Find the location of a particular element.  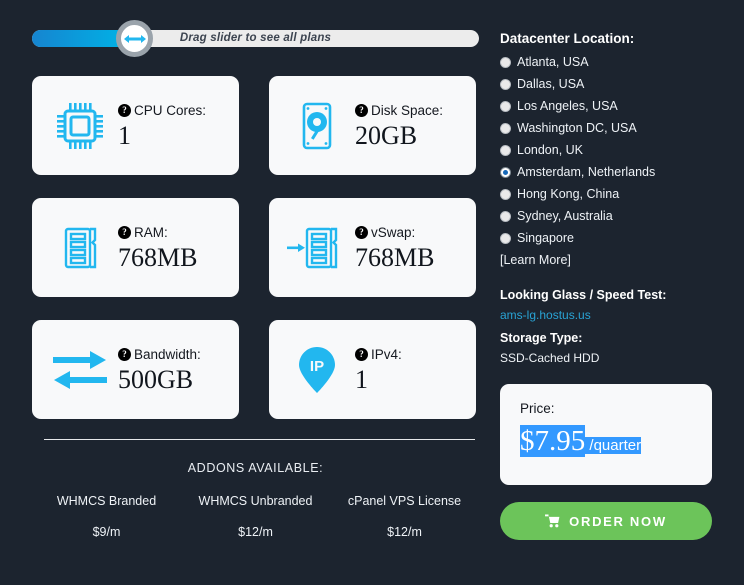

spec-label-text: Bandwidth: is located at coordinates (167, 354).